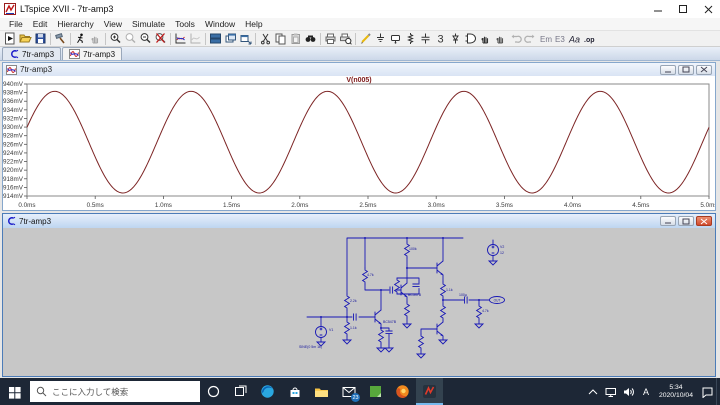 The image size is (720, 405). What do you see at coordinates (657, 9) in the screenshot?
I see `minimize-button` at bounding box center [657, 9].